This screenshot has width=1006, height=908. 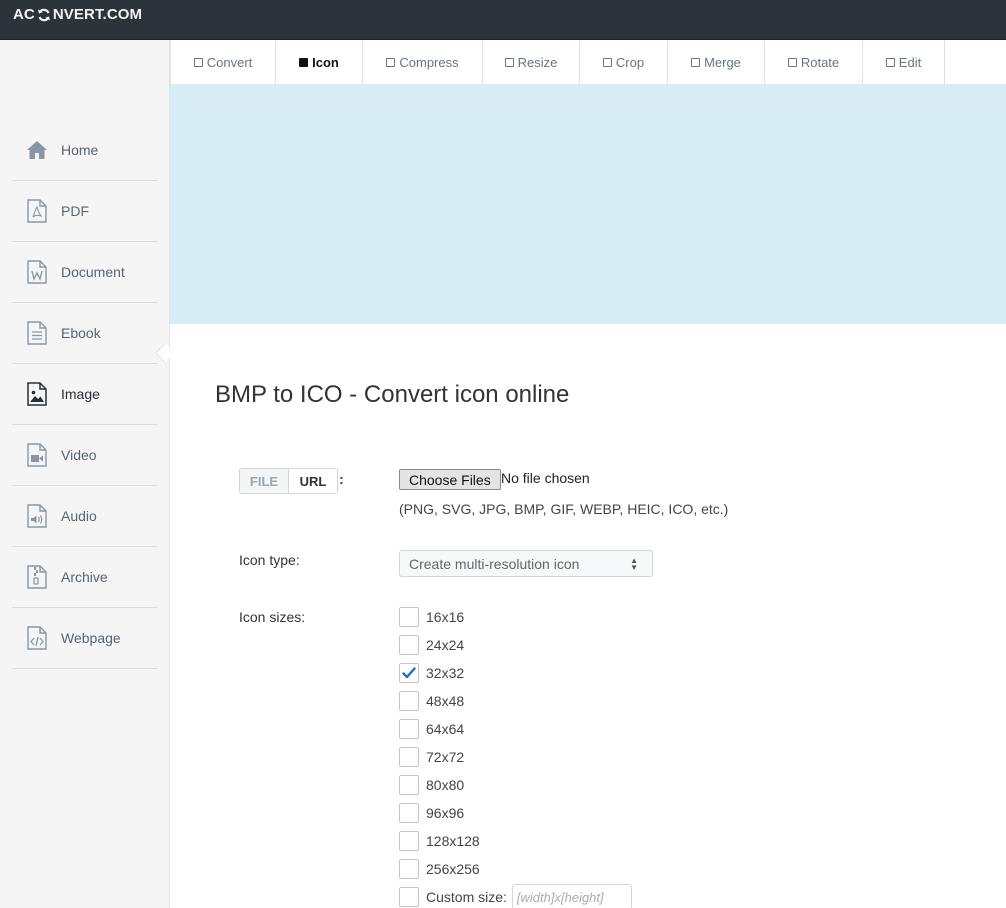 What do you see at coordinates (341, 479) in the screenshot?
I see `source-toggle-colon: :` at bounding box center [341, 479].